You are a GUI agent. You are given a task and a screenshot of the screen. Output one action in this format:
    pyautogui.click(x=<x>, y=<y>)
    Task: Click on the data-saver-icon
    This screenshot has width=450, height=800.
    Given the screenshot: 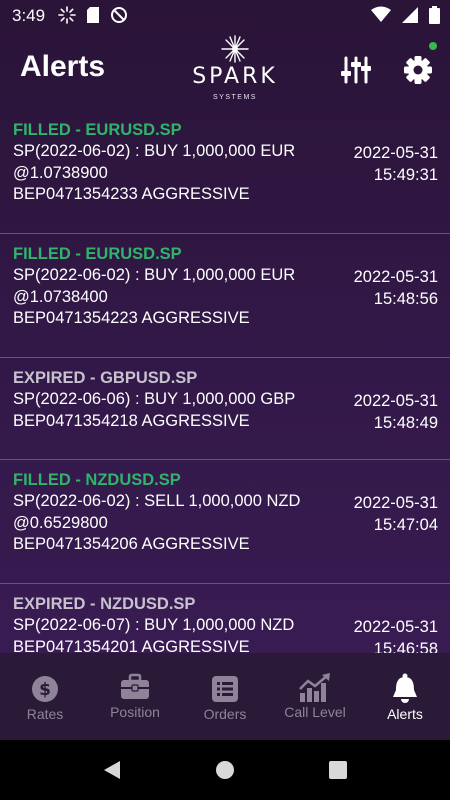 What is the action you would take?
    pyautogui.click(x=119, y=15)
    